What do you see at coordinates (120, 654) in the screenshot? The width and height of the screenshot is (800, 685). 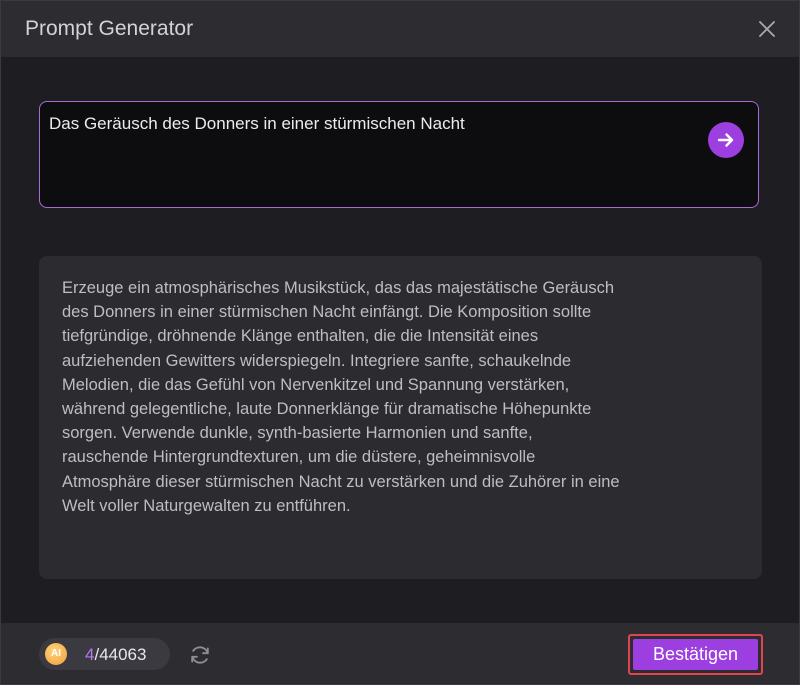 I see `credits-total: /44063` at bounding box center [120, 654].